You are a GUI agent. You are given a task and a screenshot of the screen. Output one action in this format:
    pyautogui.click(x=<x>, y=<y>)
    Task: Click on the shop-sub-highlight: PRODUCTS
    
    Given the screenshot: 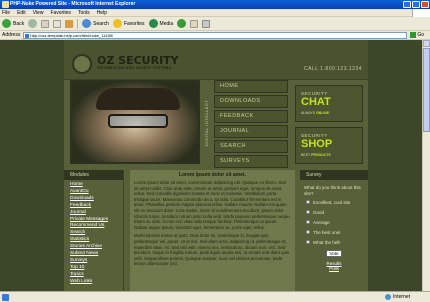 What is the action you would take?
    pyautogui.click(x=321, y=155)
    